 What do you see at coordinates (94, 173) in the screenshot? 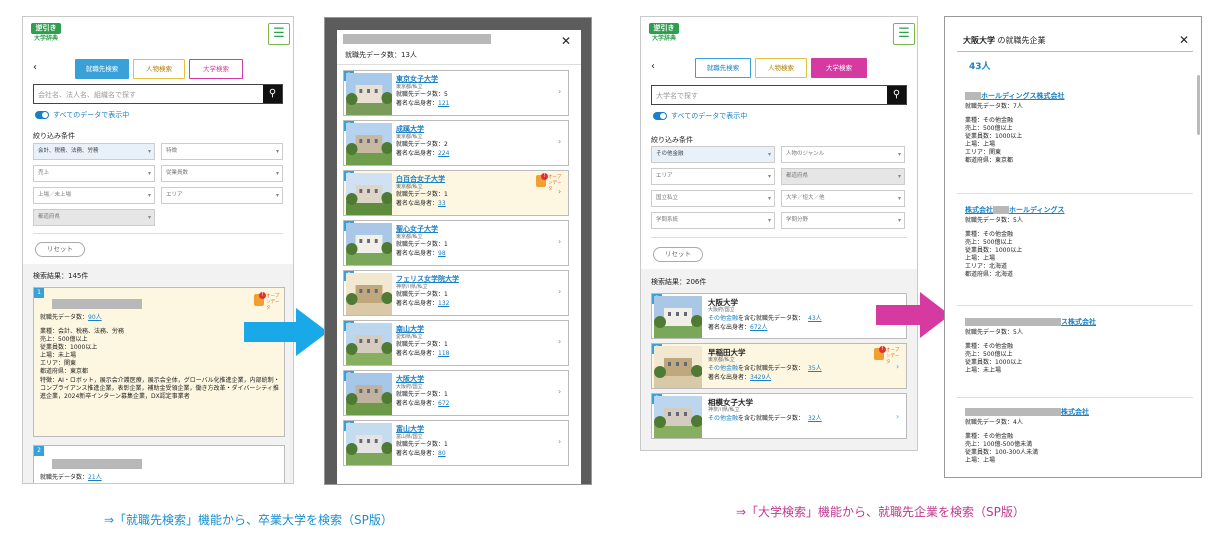
I see `filter-sales: 売上` at bounding box center [94, 173].